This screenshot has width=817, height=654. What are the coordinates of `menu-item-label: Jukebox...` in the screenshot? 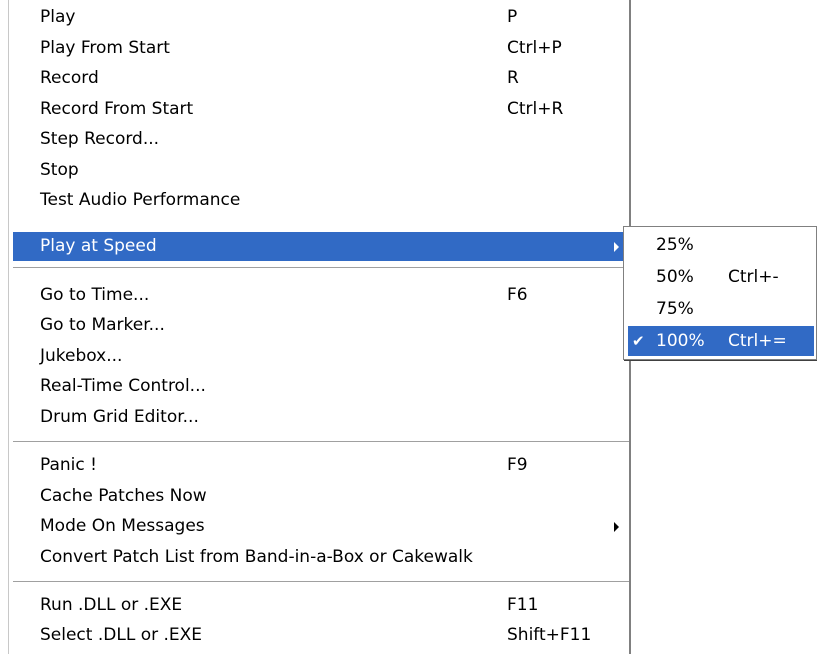 It's located at (81, 356).